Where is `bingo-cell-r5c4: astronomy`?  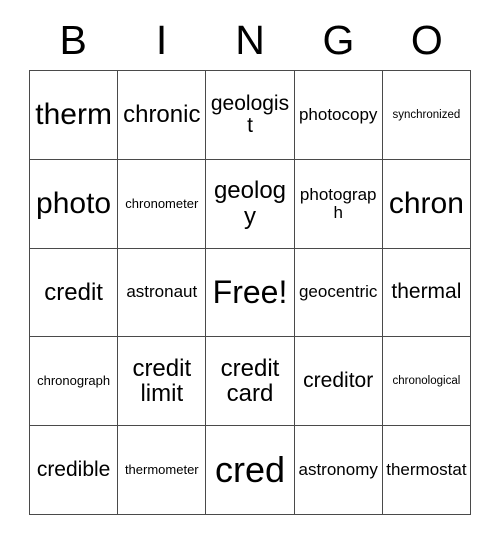
bingo-cell-r5c4: astronomy is located at coordinates (338, 470).